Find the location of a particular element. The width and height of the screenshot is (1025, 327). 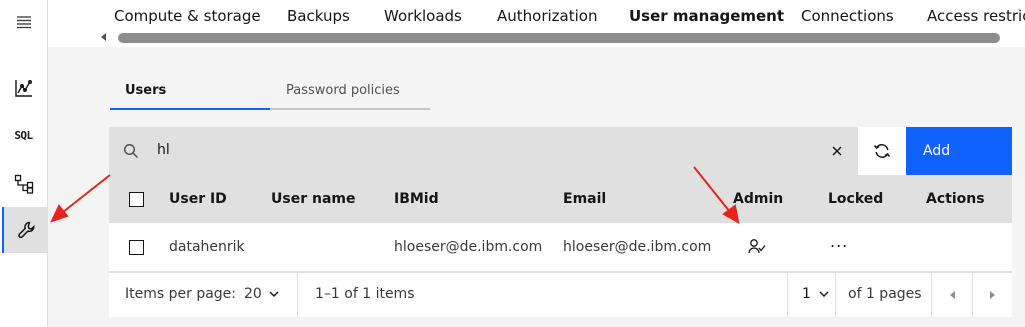

item-range-text: 1–1 of 1 items is located at coordinates (365, 294).